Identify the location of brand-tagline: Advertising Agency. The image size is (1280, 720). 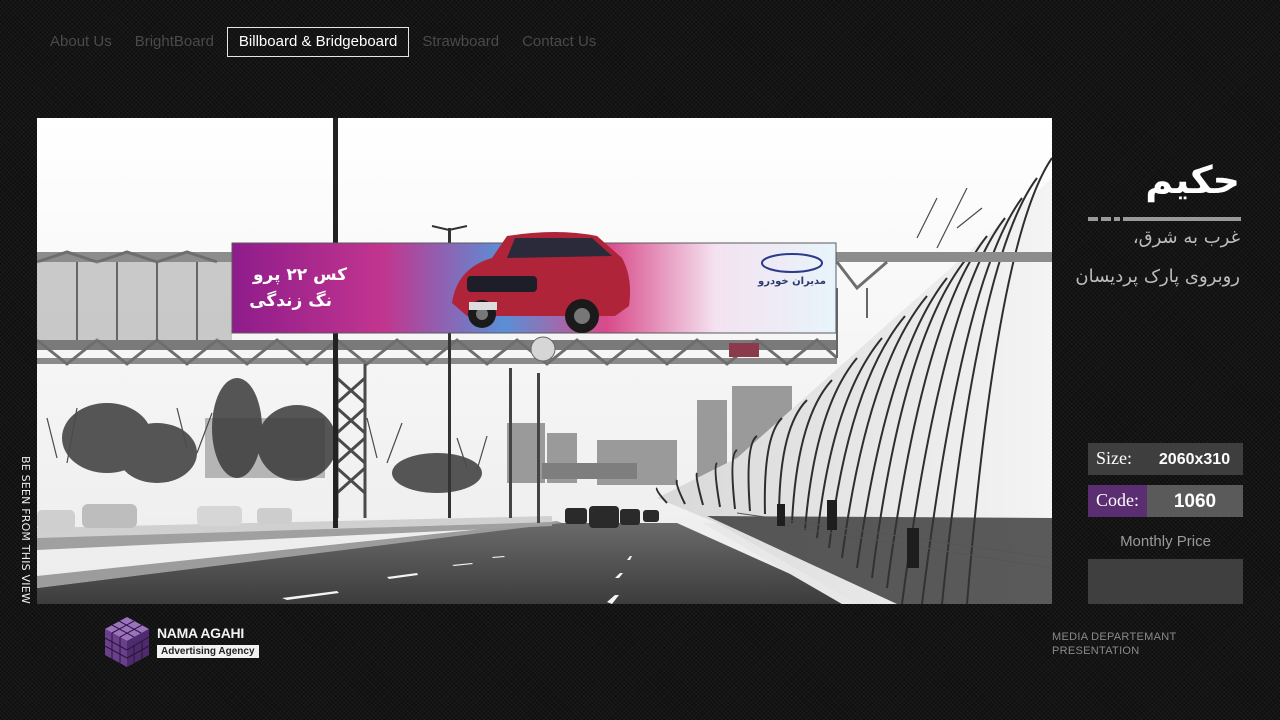
(208, 651).